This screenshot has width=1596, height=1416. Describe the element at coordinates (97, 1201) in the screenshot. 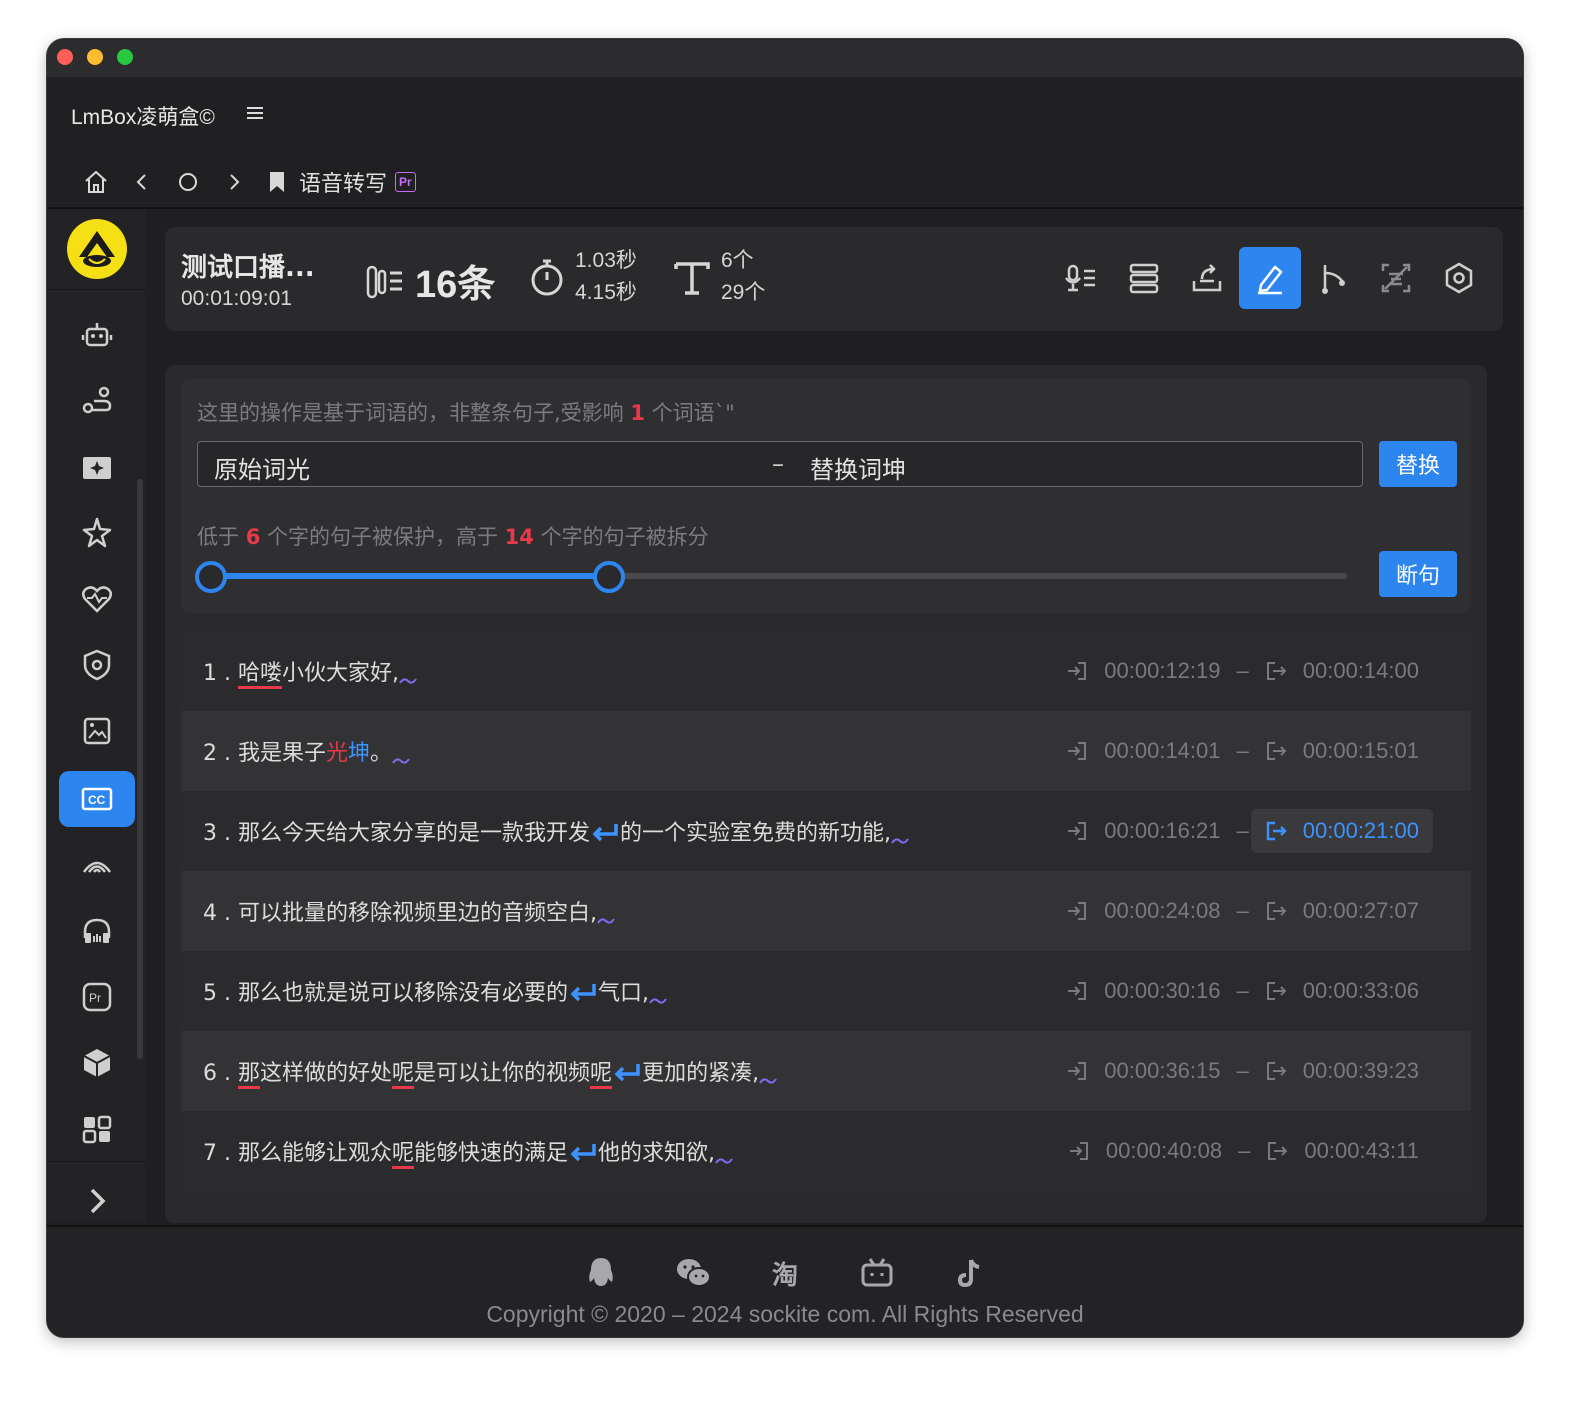

I see `sidebar-expand-button` at that location.